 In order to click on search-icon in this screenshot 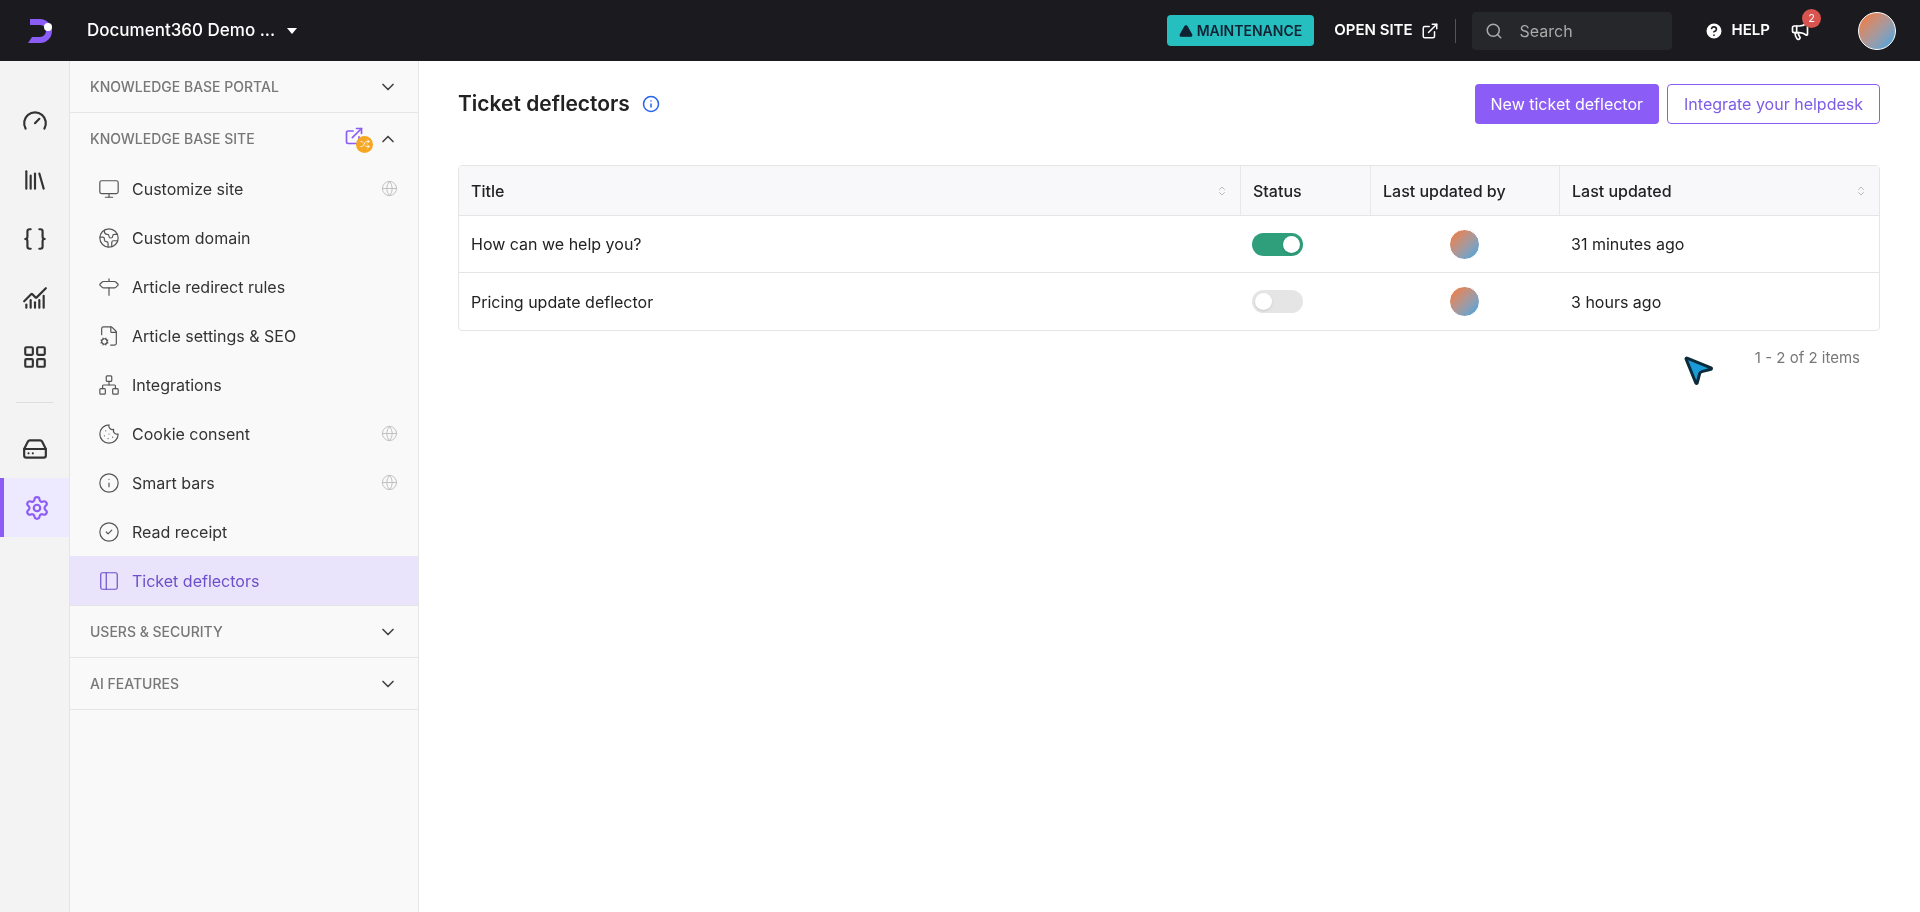, I will do `click(1493, 30)`.